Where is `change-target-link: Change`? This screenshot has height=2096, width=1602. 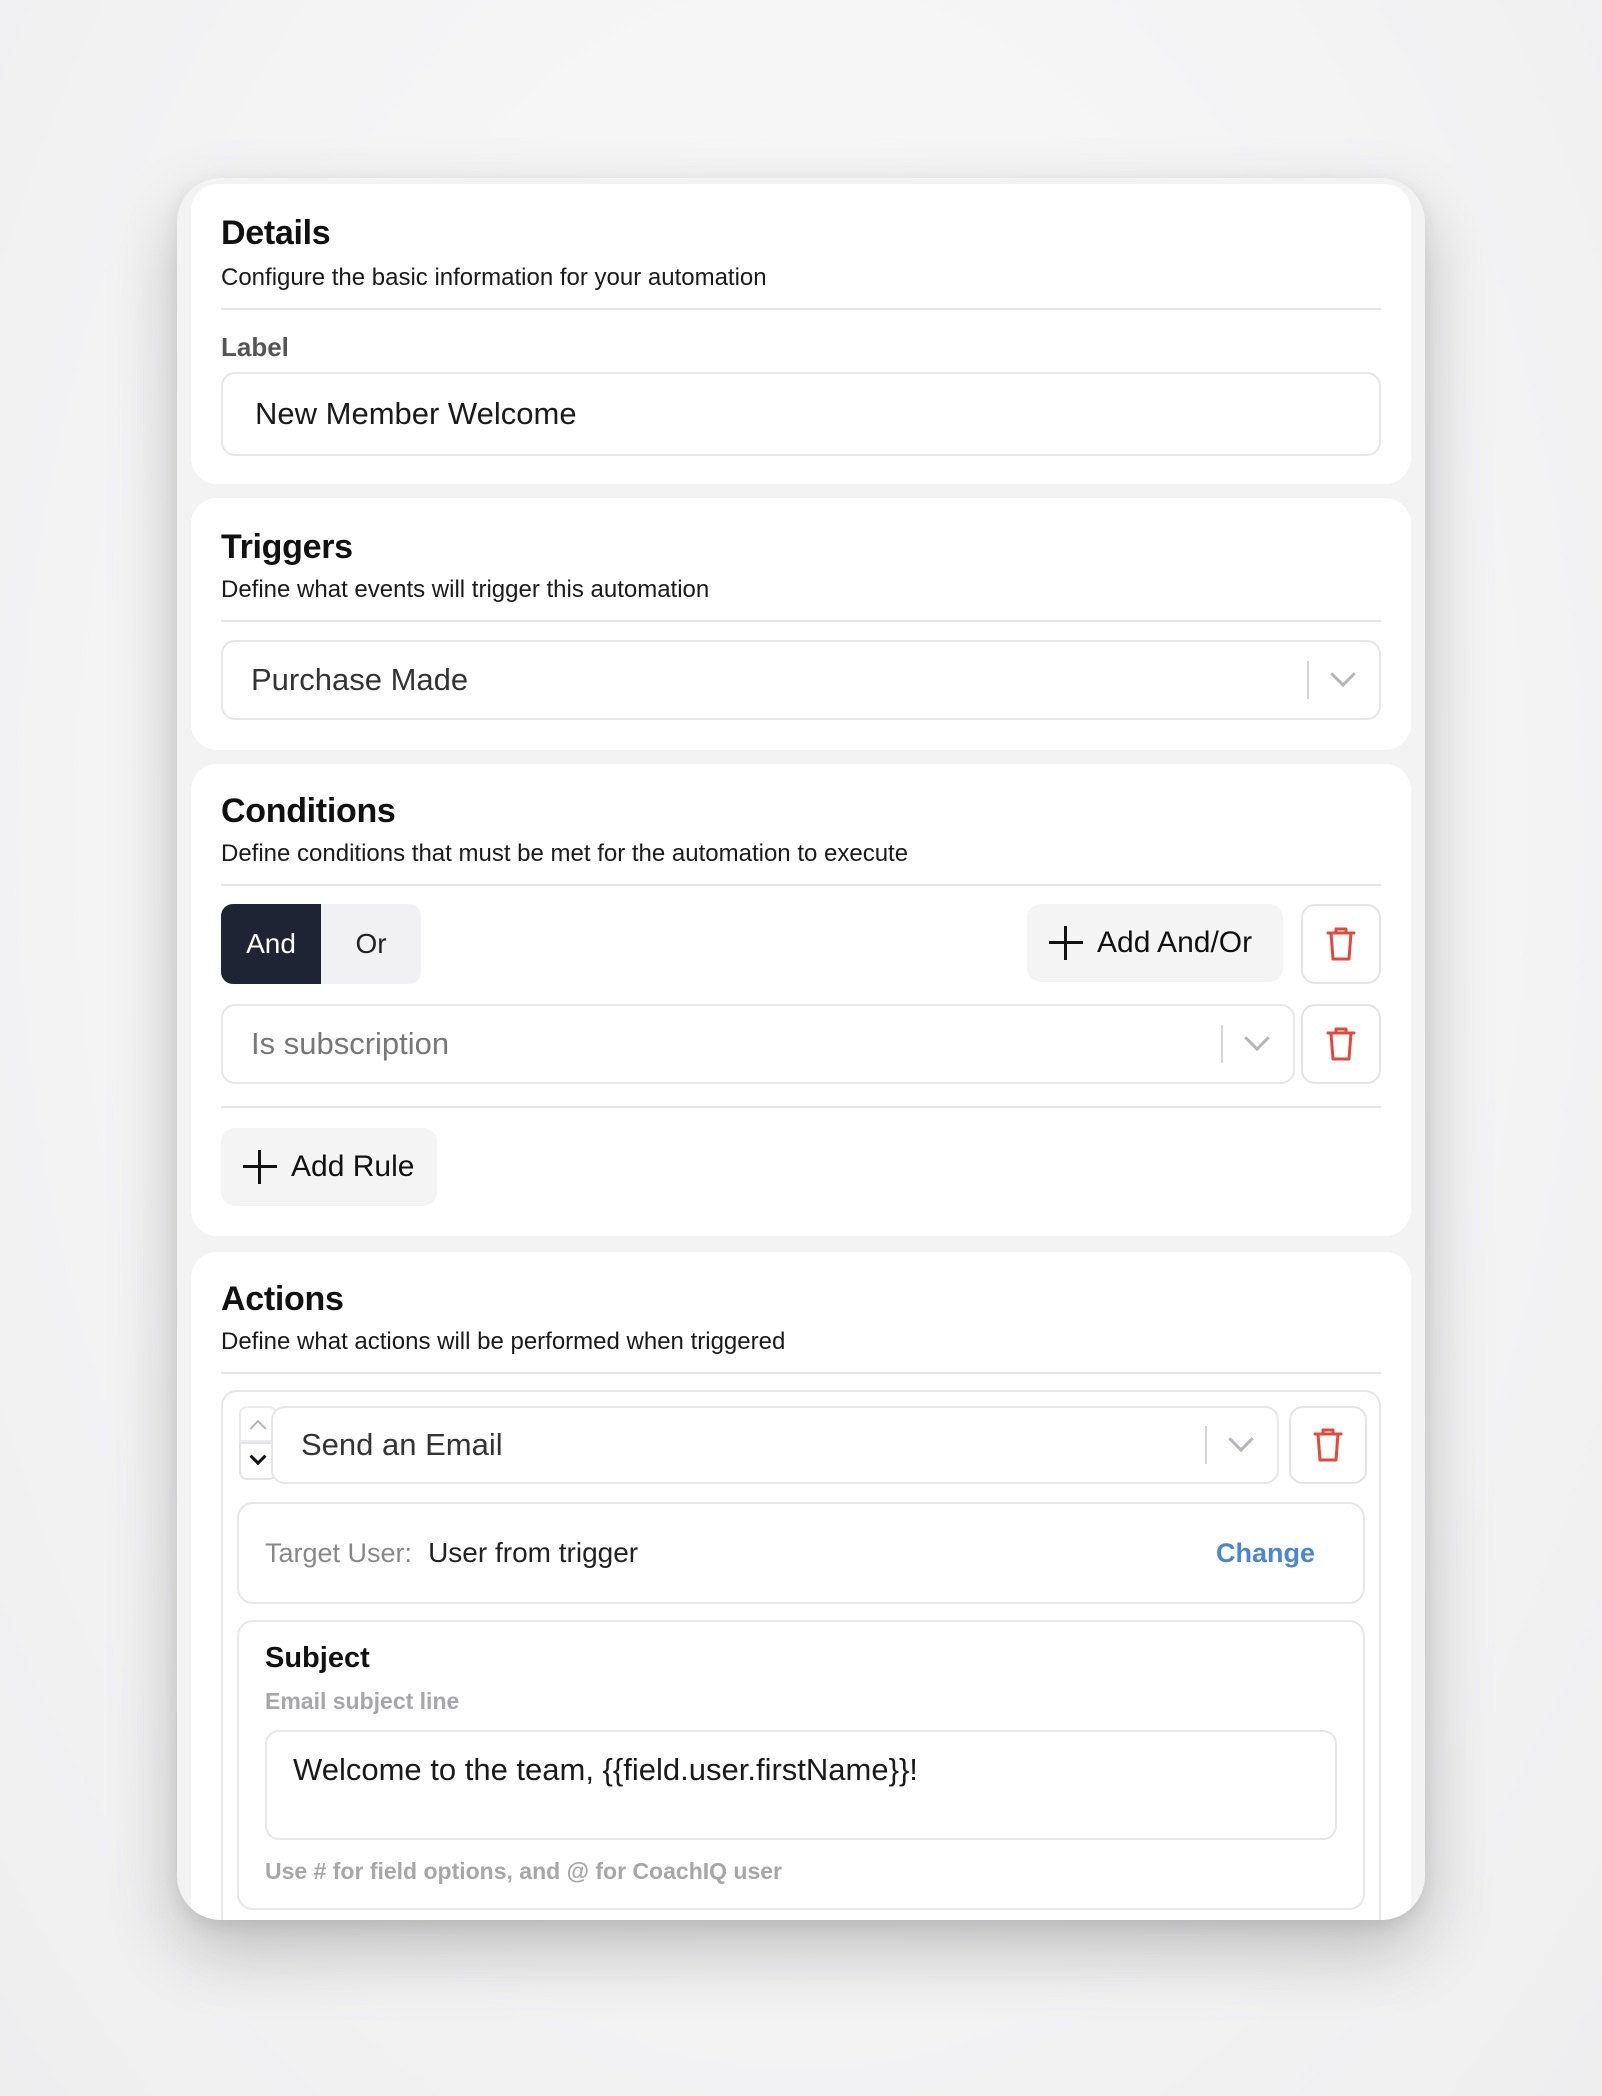 change-target-link: Change is located at coordinates (1265, 1553).